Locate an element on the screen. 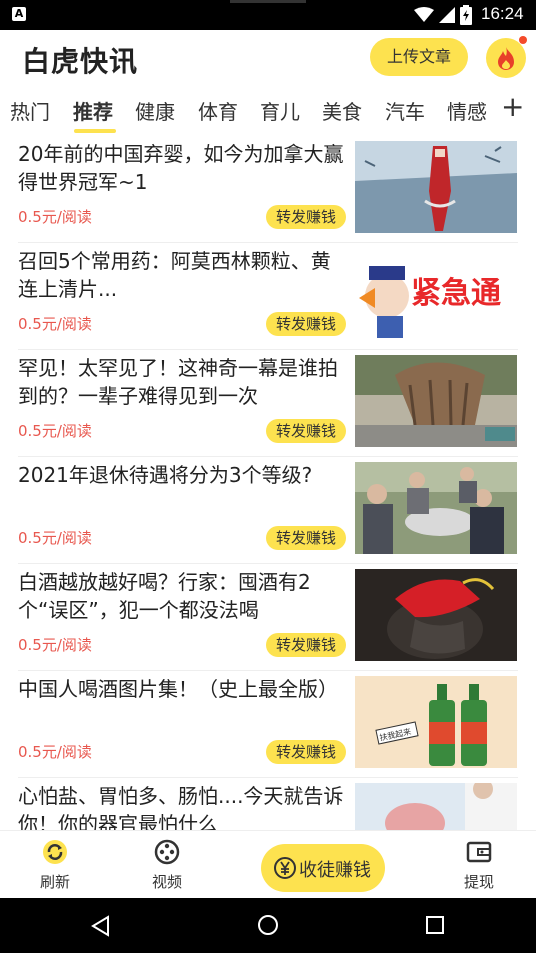  retirees-photo is located at coordinates (436, 508).